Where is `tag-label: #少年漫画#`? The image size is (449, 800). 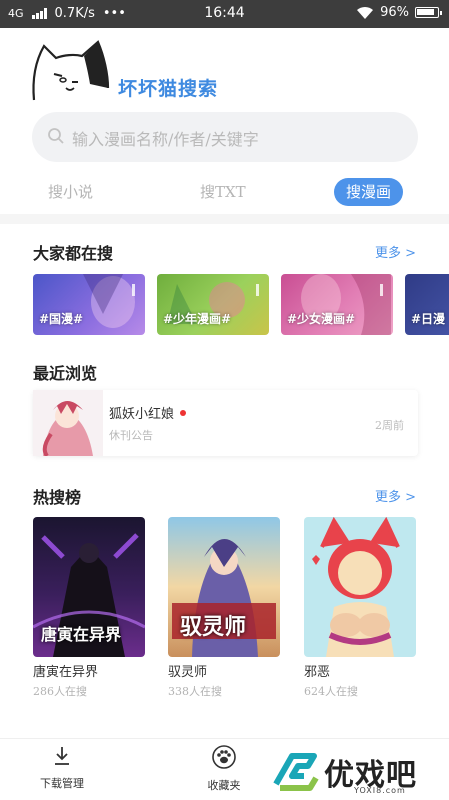
tag-label: #少年漫画# is located at coordinates (197, 319).